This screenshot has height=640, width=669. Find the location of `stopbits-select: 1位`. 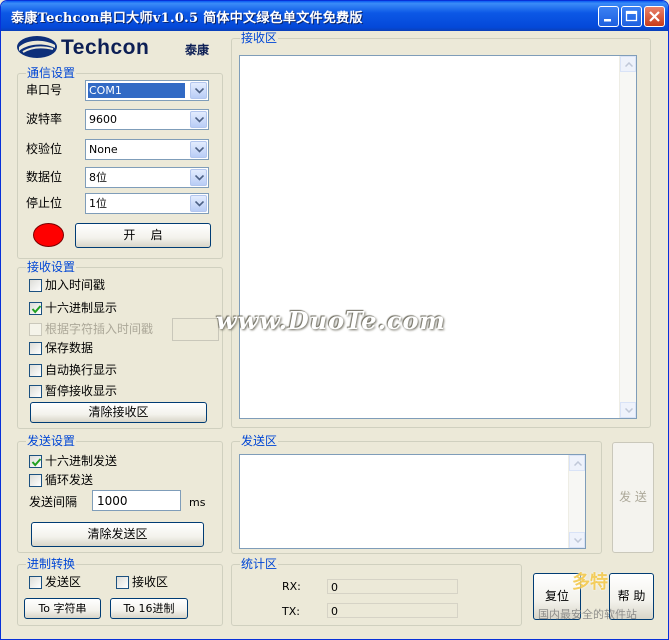

stopbits-select: 1位 is located at coordinates (147, 203).